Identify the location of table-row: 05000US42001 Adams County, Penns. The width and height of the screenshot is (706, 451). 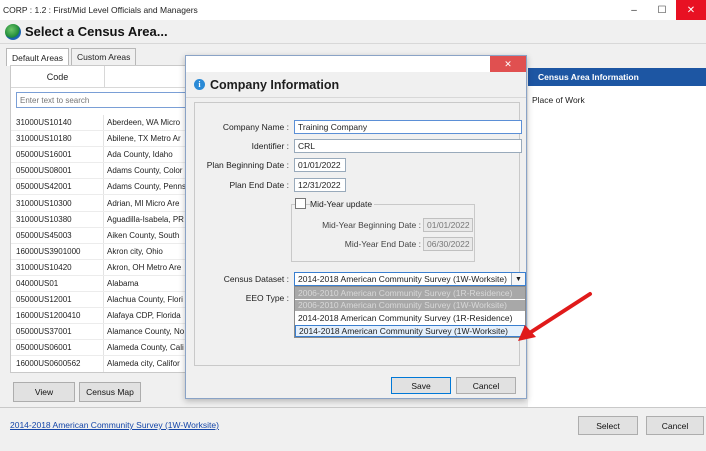
(102, 187).